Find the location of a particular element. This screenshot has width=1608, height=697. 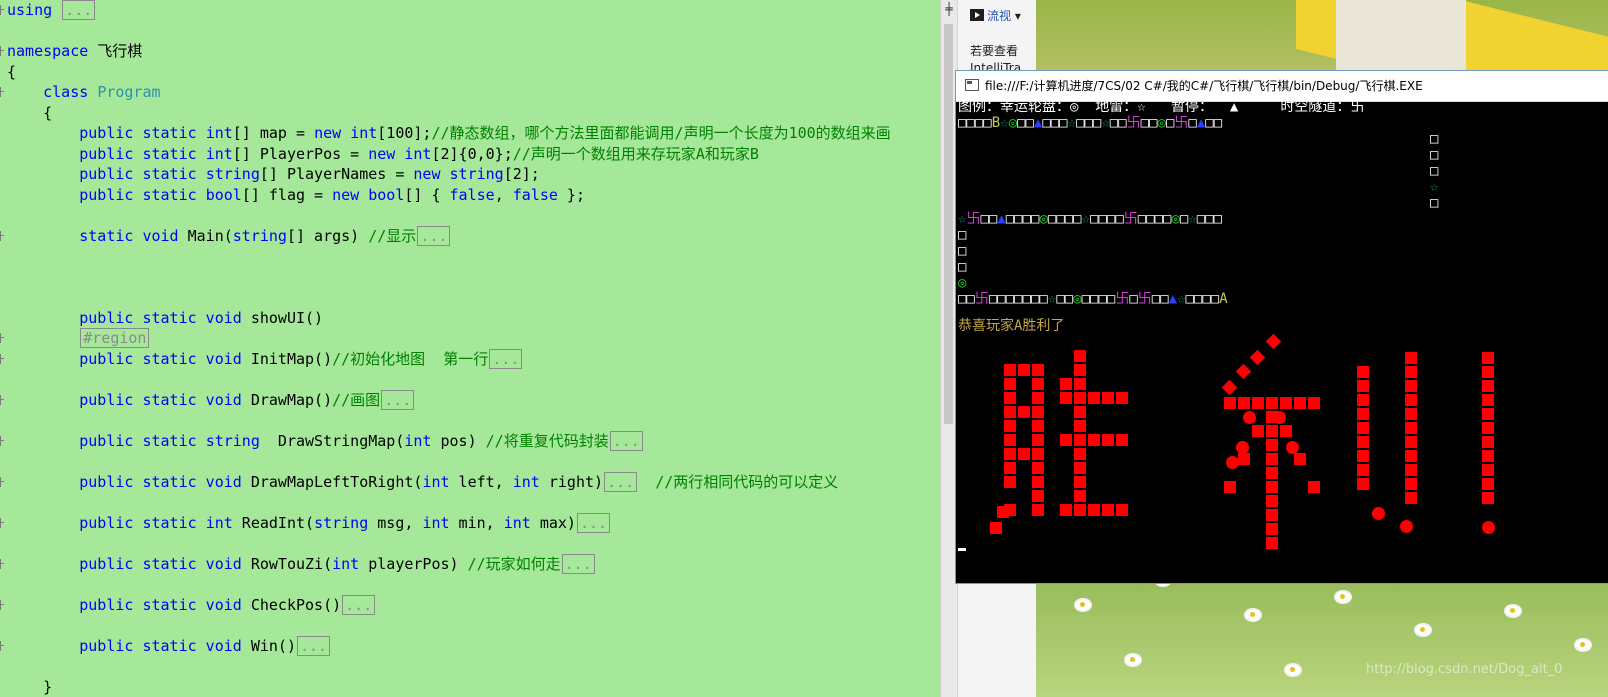

wallpaper-house is located at coordinates (1401, 40).